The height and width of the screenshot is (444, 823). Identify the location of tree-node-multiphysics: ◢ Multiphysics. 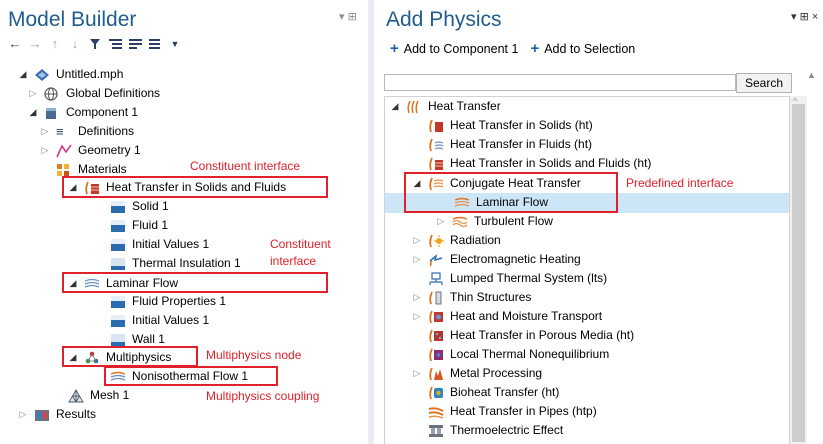
(120, 357).